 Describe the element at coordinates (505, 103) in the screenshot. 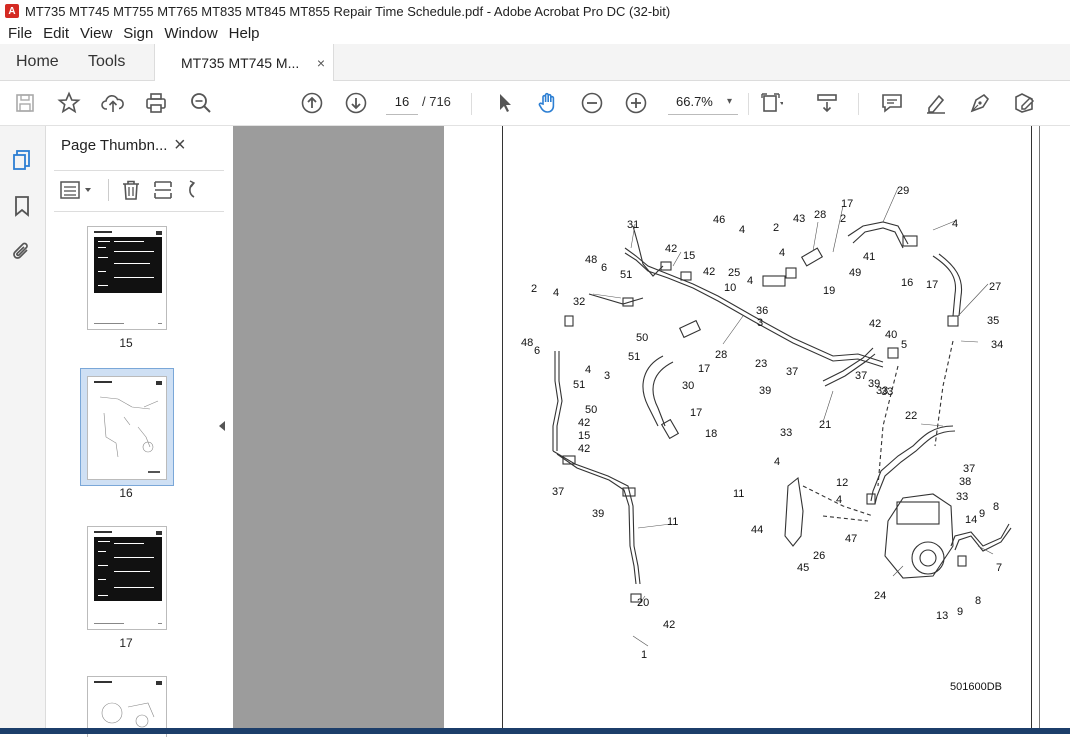

I see `select-cursor-icon` at that location.